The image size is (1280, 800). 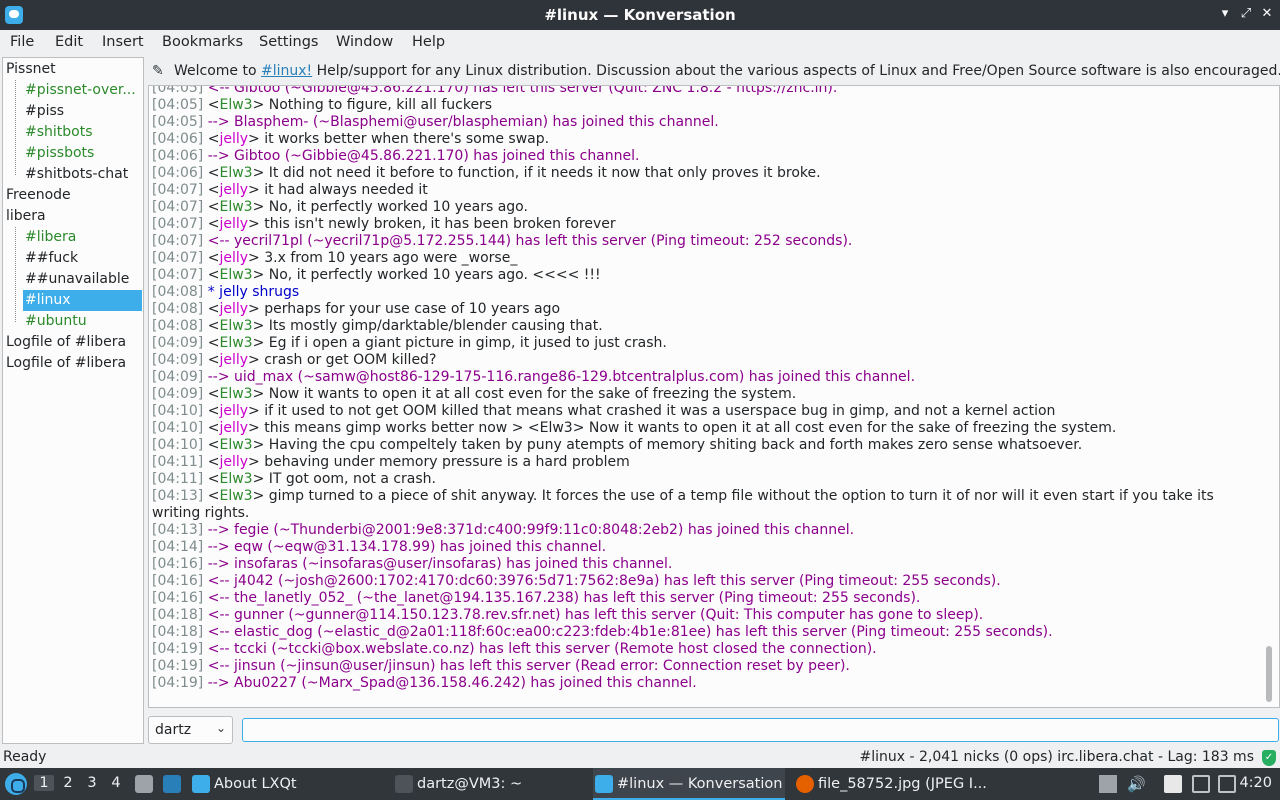 What do you see at coordinates (83, 237) in the screenshot?
I see `tree-channel-libera: #libera` at bounding box center [83, 237].